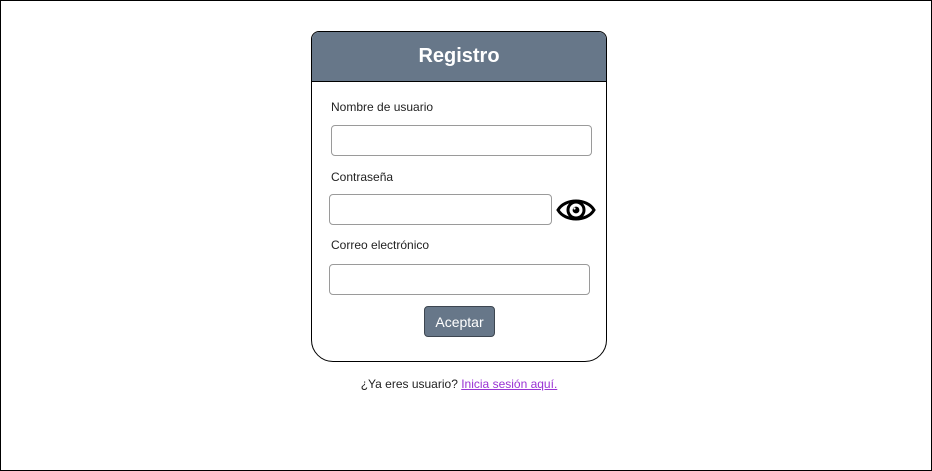 This screenshot has width=932, height=471. What do you see at coordinates (509, 384) in the screenshot?
I see `login-link: Inicia sesión aquí.` at bounding box center [509, 384].